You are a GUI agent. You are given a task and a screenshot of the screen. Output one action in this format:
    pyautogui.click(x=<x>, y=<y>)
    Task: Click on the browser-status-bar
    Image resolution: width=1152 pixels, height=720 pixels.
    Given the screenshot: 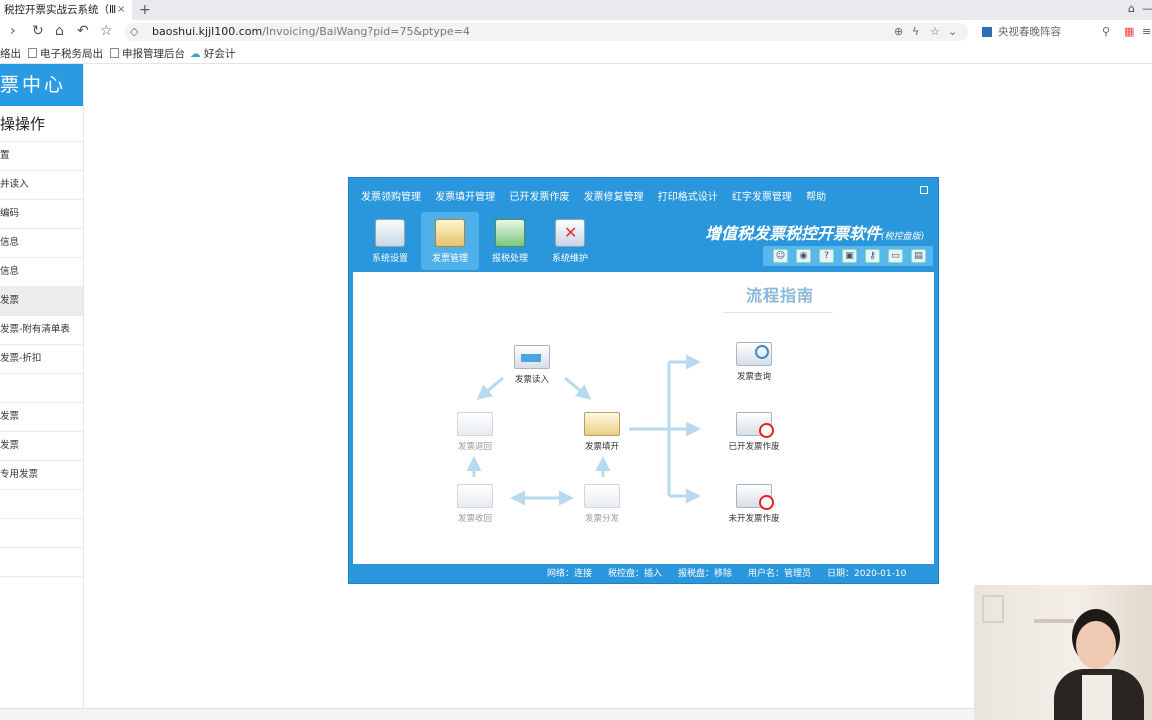 What is the action you would take?
    pyautogui.click(x=487, y=714)
    